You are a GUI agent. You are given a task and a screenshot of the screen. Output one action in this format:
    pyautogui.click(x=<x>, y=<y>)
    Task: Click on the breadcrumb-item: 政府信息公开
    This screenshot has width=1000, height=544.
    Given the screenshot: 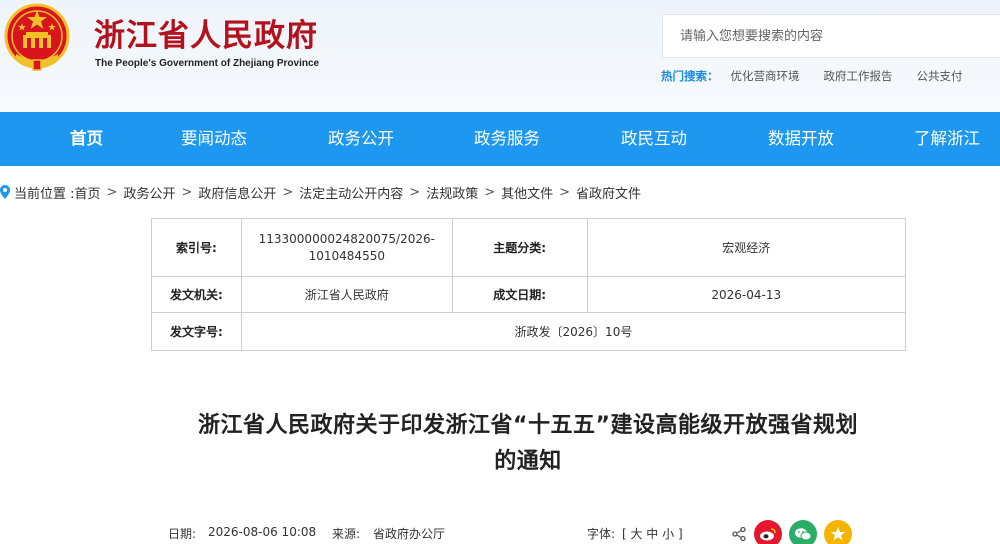 What is the action you would take?
    pyautogui.click(x=237, y=192)
    